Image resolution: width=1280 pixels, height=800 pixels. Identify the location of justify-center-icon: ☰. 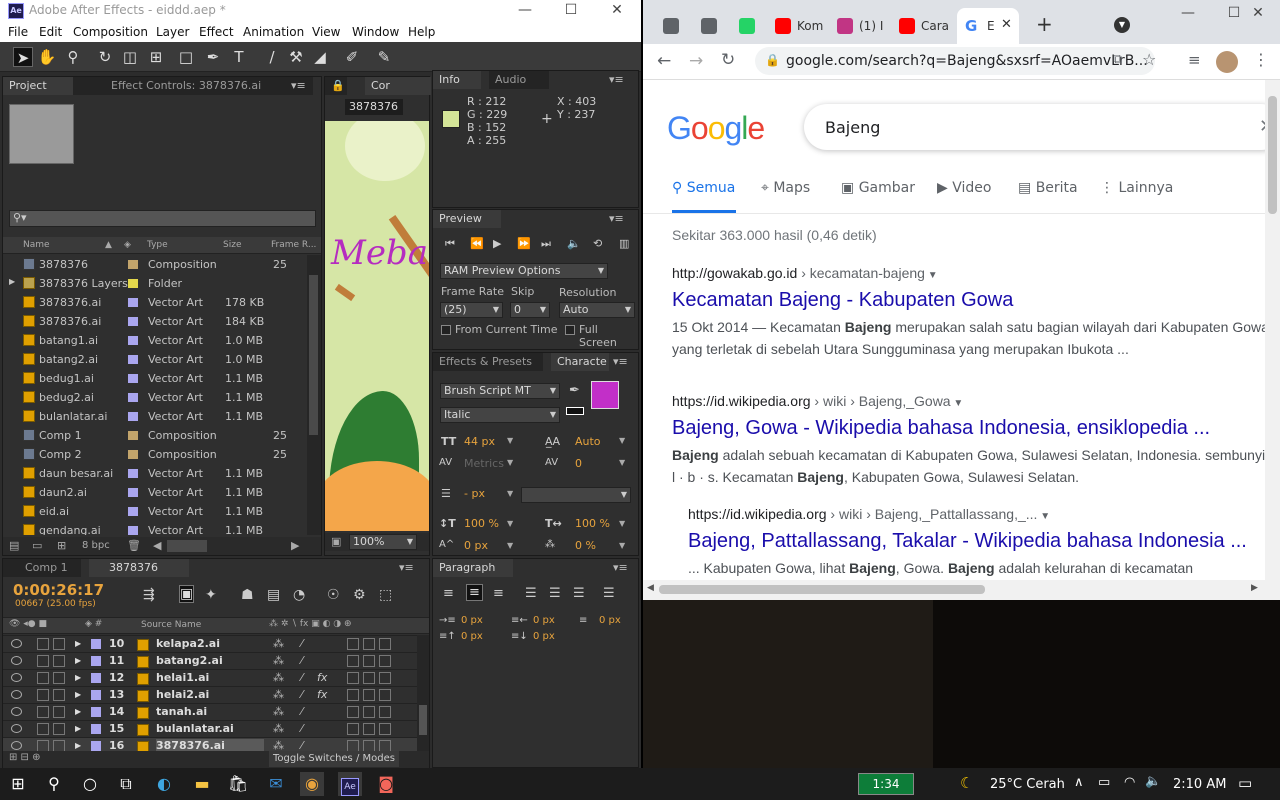
(555, 593).